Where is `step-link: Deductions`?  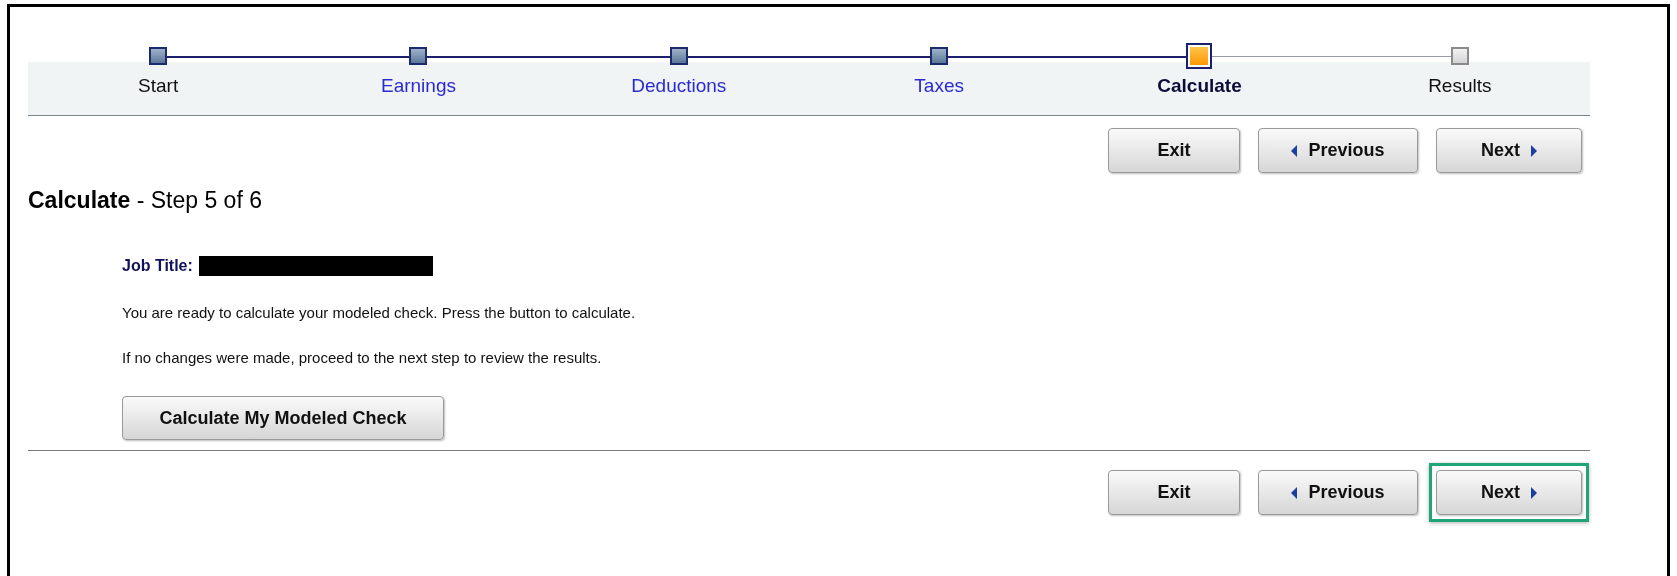
step-link: Deductions is located at coordinates (679, 86).